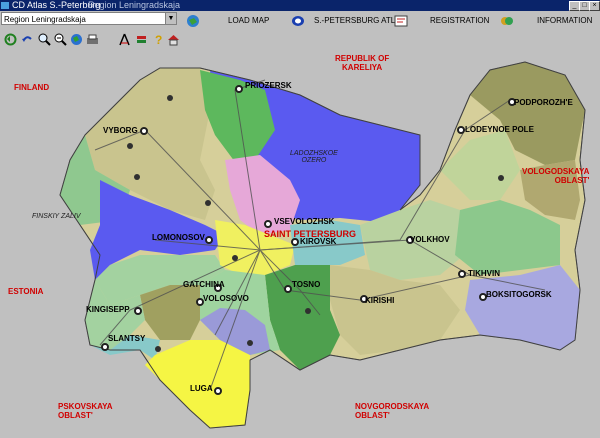 The image size is (600, 438). What do you see at coordinates (193, 21) in the screenshot?
I see `load-map-icon` at bounding box center [193, 21].